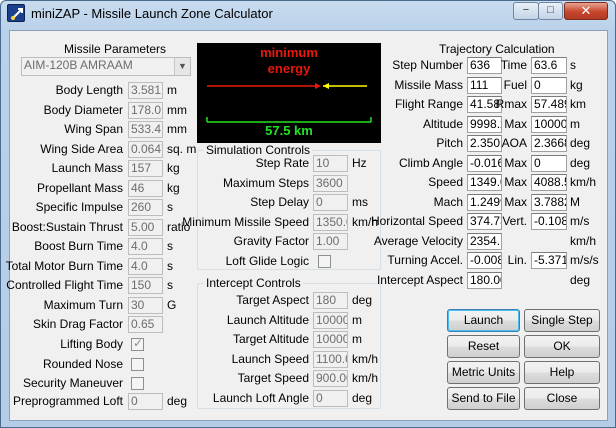  I want to click on skin-drag-factor-field: 0.65, so click(145, 324).